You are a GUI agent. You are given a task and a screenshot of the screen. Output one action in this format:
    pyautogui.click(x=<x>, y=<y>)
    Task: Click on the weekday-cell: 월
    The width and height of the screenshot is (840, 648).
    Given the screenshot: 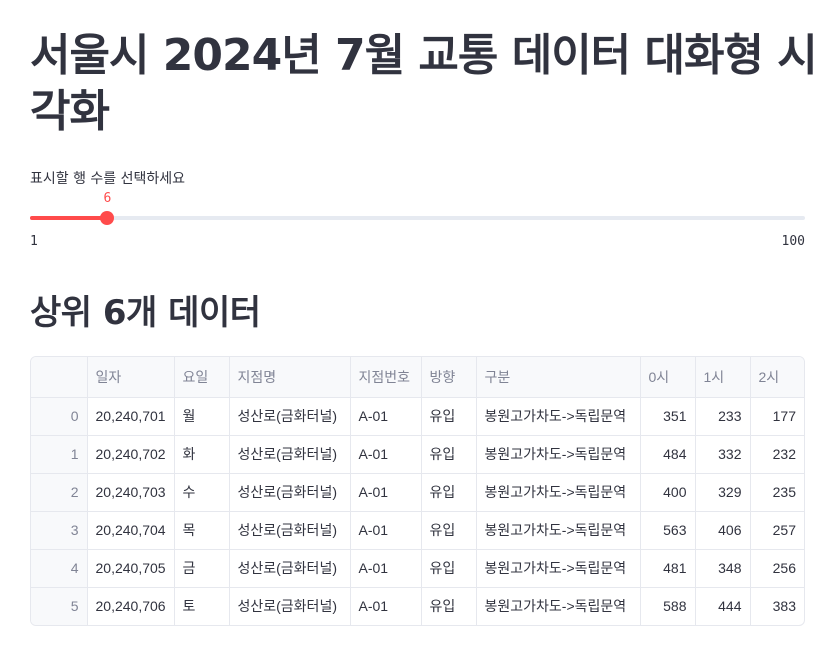 What is the action you would take?
    pyautogui.click(x=202, y=416)
    